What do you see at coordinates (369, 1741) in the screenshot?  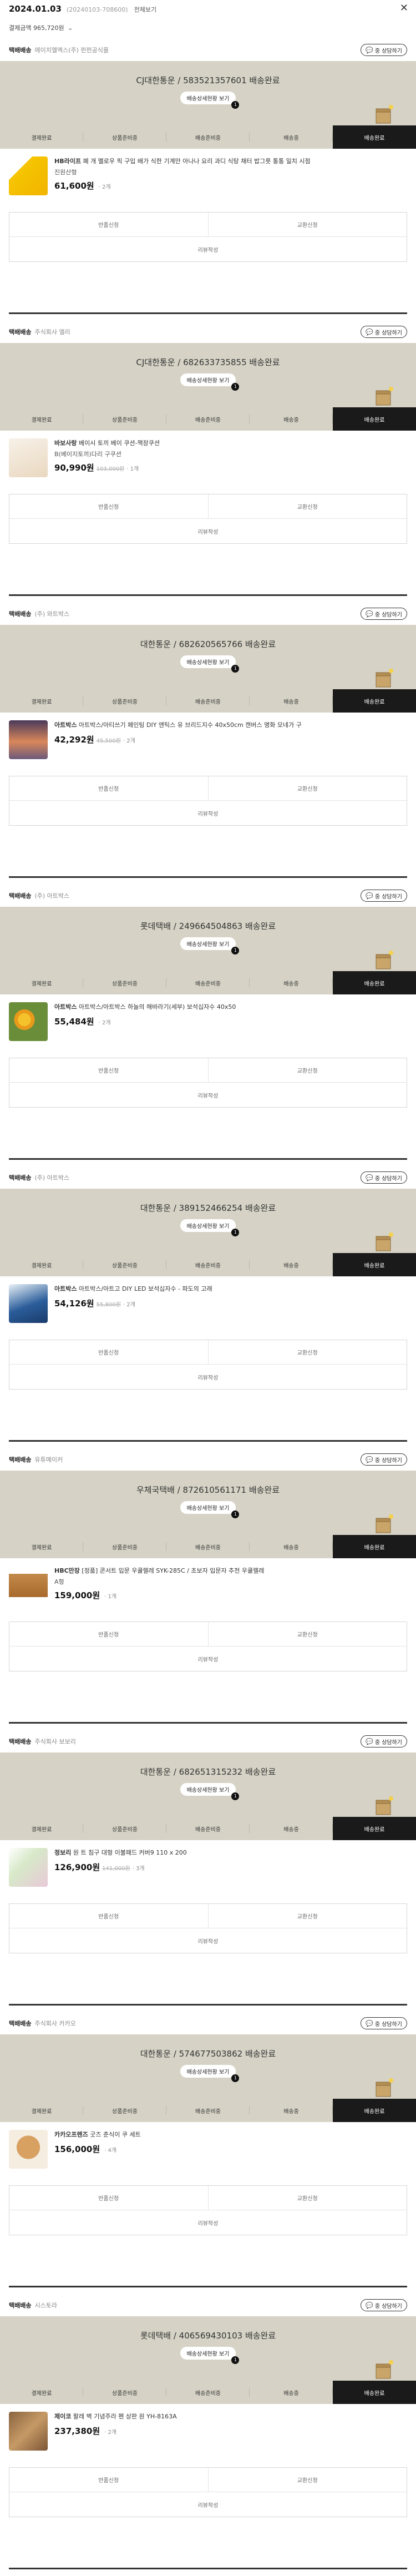 I see `chat-icon: 💬` at bounding box center [369, 1741].